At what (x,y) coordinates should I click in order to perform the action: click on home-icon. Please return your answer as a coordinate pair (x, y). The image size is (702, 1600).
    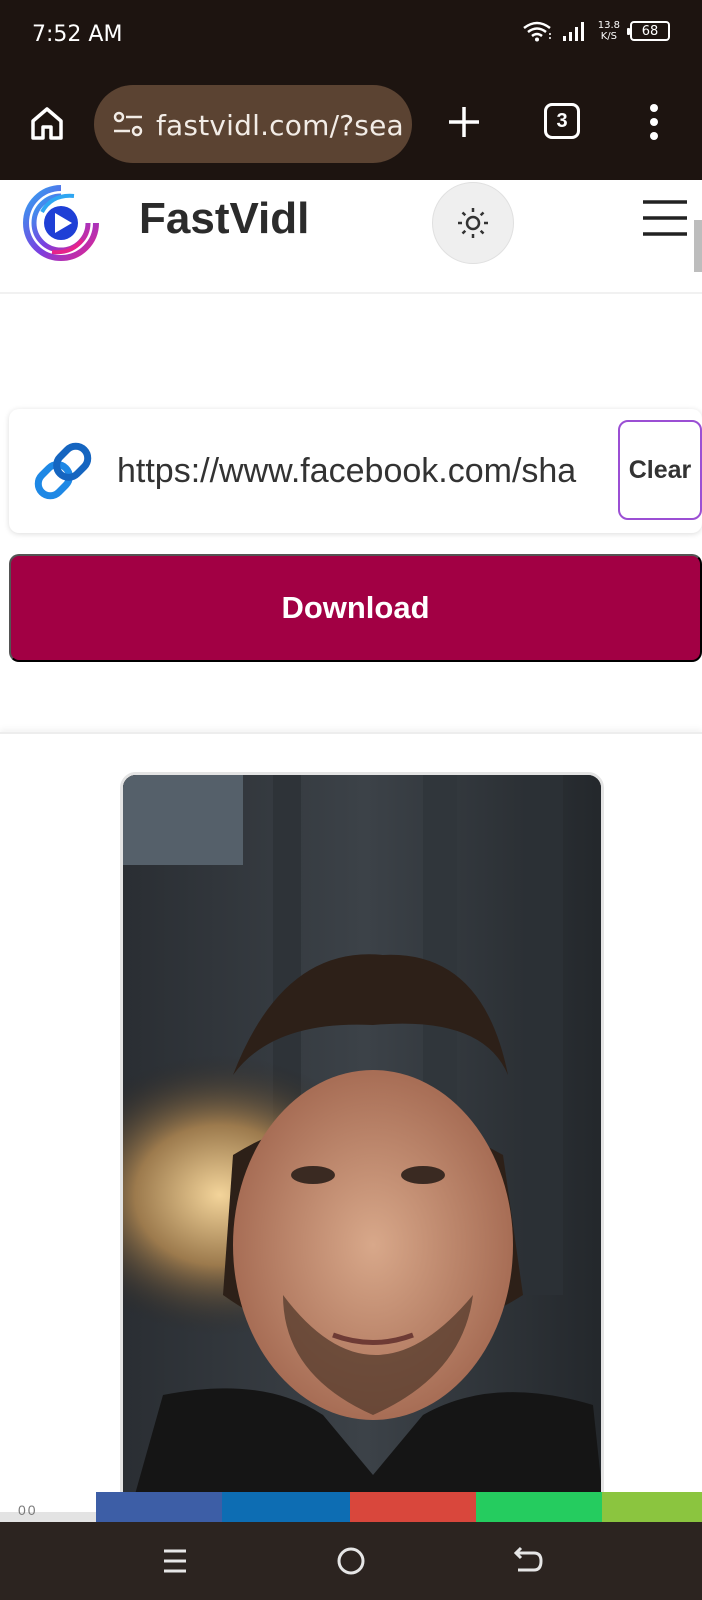
    Looking at the image, I should click on (47, 123).